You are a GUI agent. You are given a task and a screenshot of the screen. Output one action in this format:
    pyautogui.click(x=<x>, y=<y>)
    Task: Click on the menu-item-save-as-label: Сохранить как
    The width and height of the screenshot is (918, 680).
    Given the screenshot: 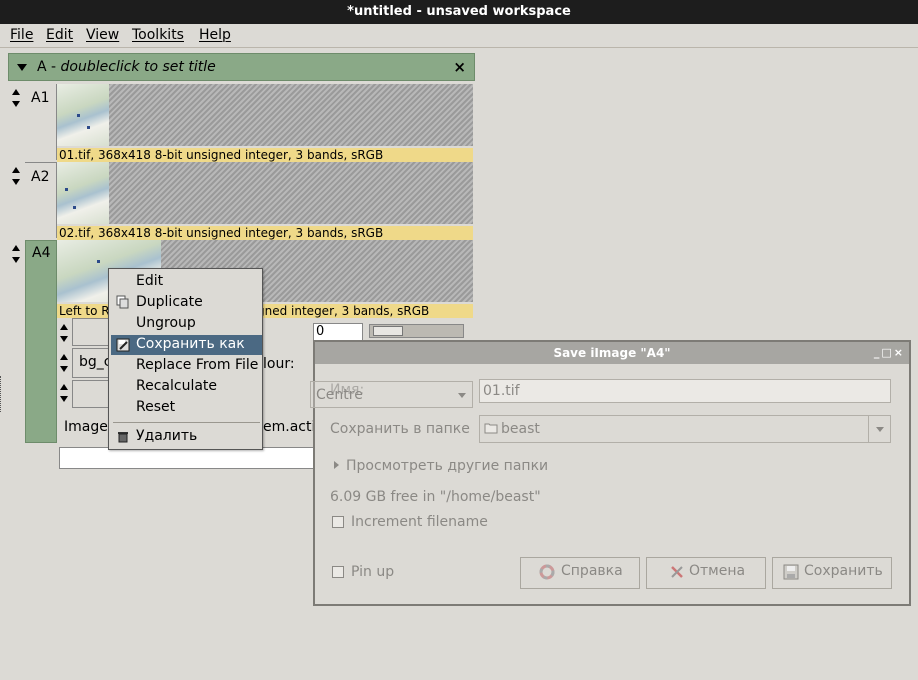 What is the action you would take?
    pyautogui.click(x=190, y=344)
    